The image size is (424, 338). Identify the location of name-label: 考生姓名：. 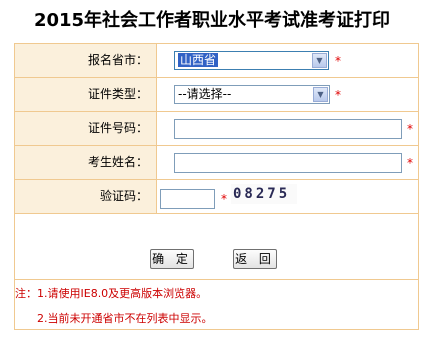
(86, 162).